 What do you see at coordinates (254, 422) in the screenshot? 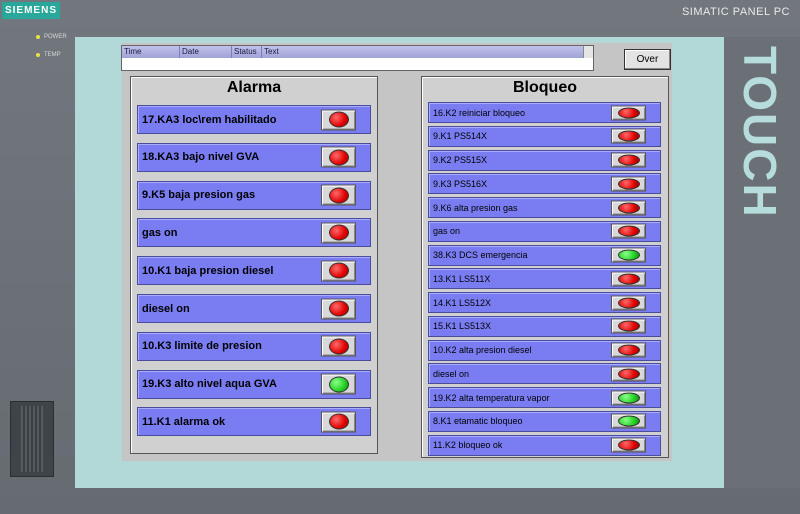
I see `alarma-row: 11.K1 alarma ok` at bounding box center [254, 422].